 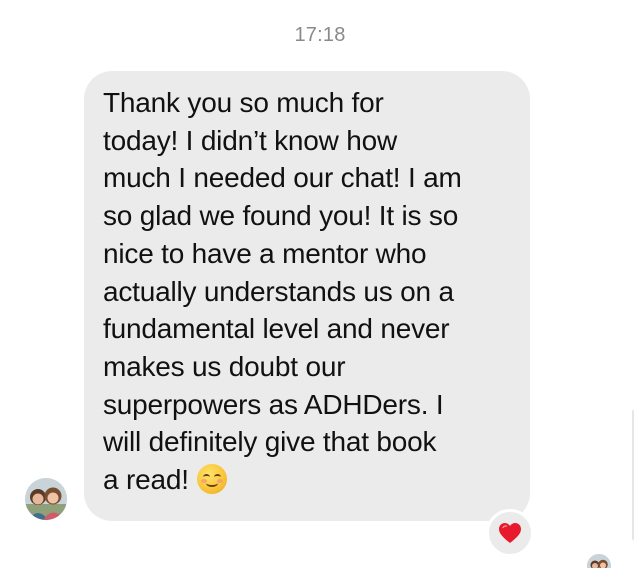 What do you see at coordinates (281, 216) in the screenshot?
I see `message-line: so glad we found you! It is so` at bounding box center [281, 216].